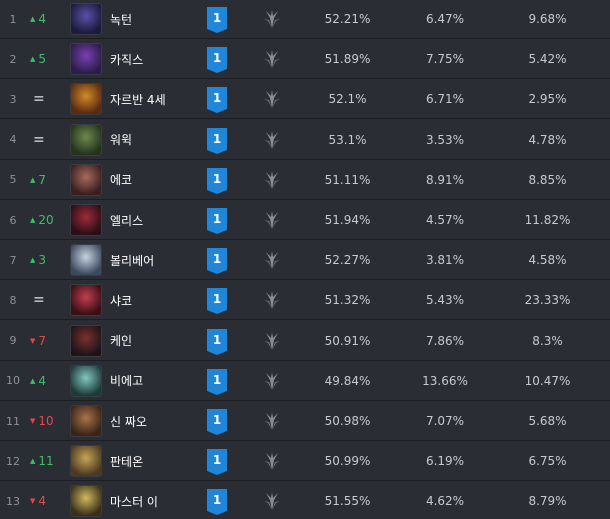 The width and height of the screenshot is (610, 519). Describe the element at coordinates (547, 220) in the screenshot. I see `ban-rate: 11.82%` at that location.